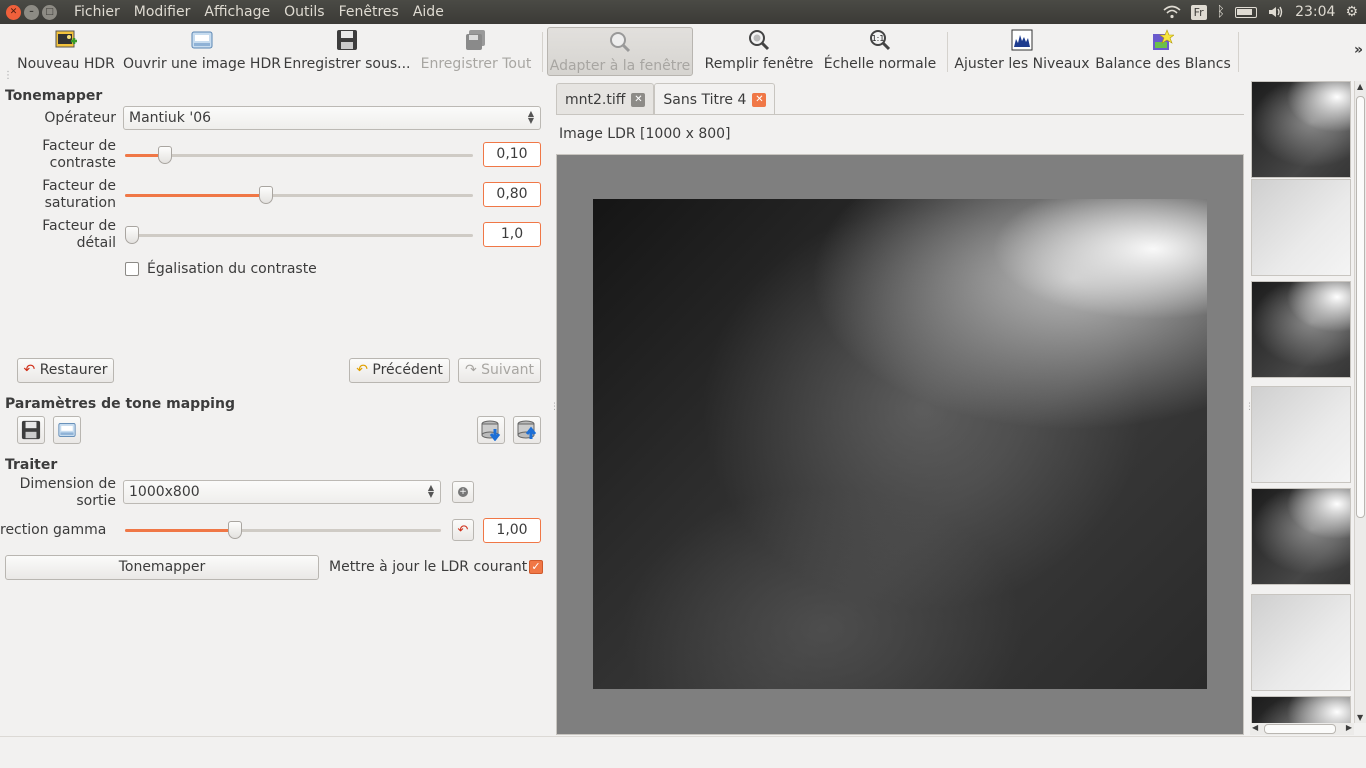 Image resolution: width=1366 pixels, height=768 pixels. What do you see at coordinates (237, 12) in the screenshot?
I see `menu-affichage: Affichage` at bounding box center [237, 12].